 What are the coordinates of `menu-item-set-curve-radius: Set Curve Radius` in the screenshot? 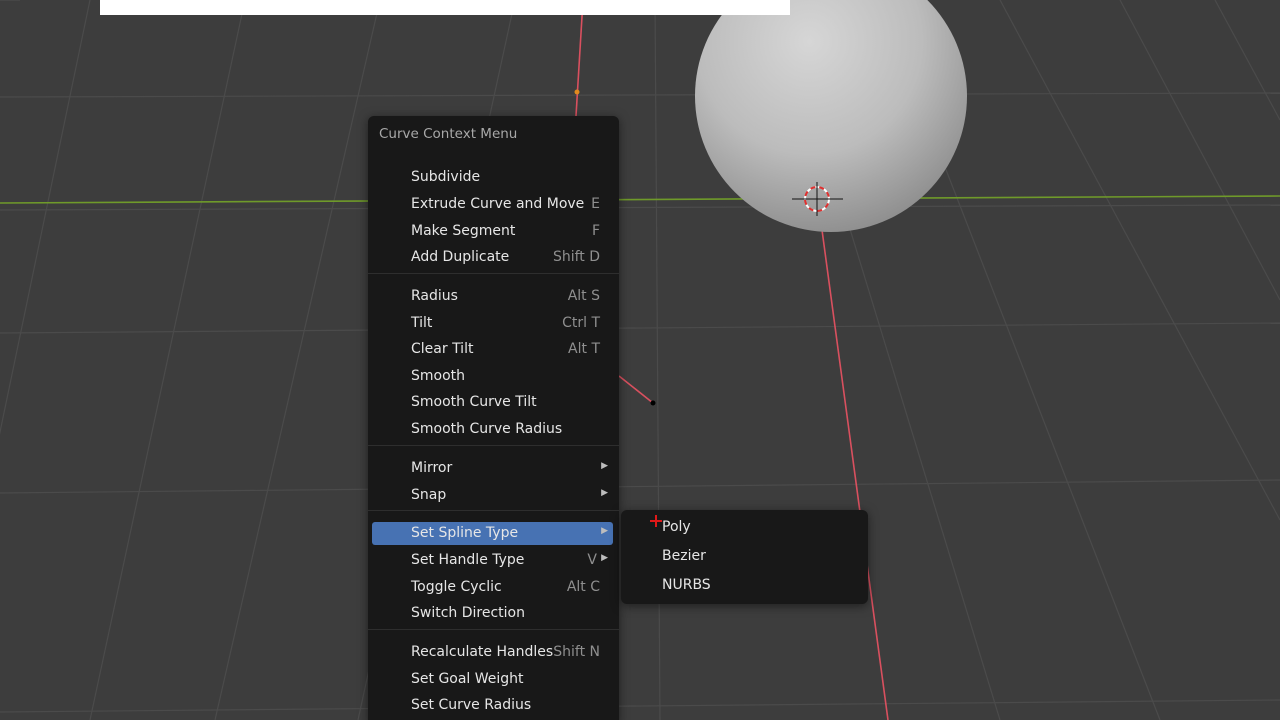 It's located at (492, 705).